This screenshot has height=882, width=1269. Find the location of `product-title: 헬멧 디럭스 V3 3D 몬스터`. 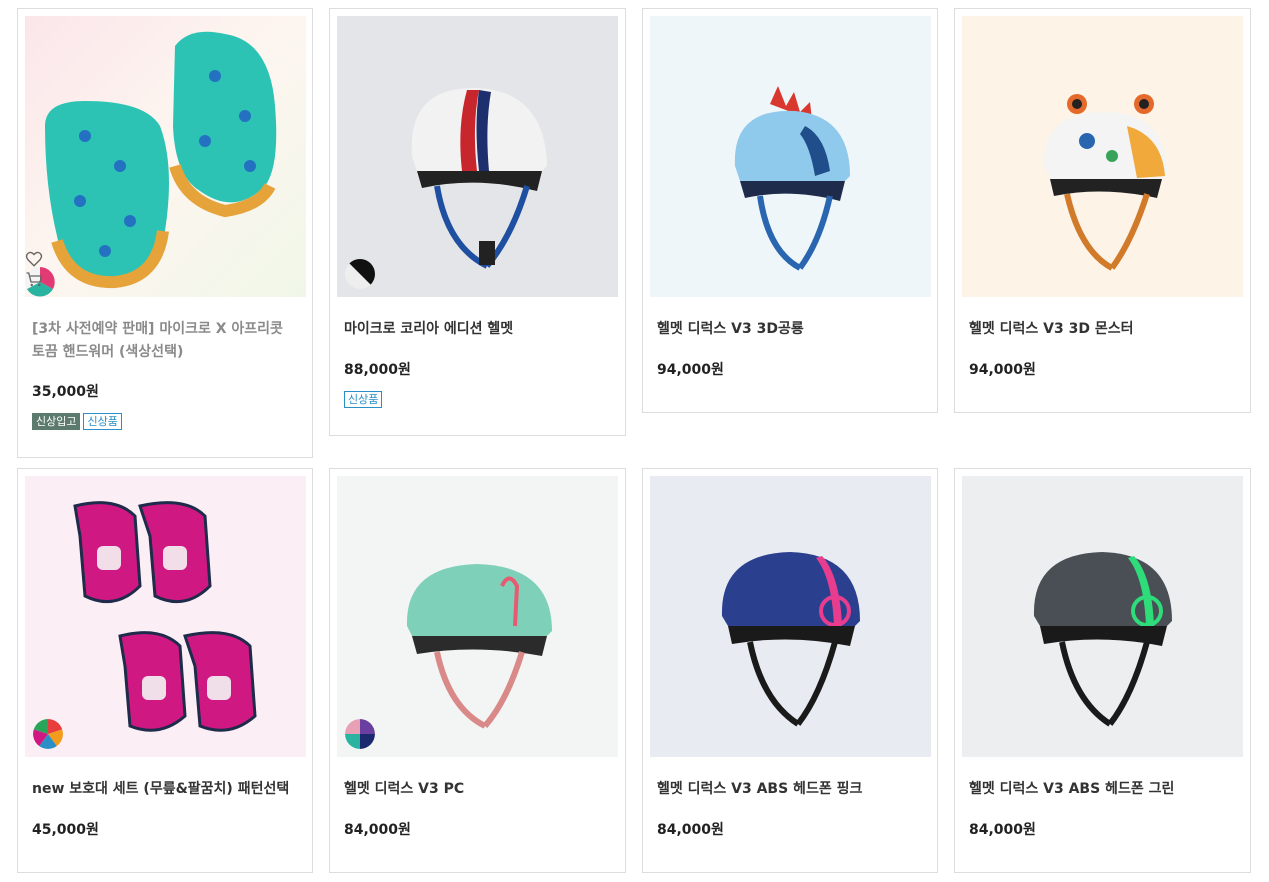

product-title: 헬멧 디럭스 V3 3D 몬스터 is located at coordinates (1103, 329).